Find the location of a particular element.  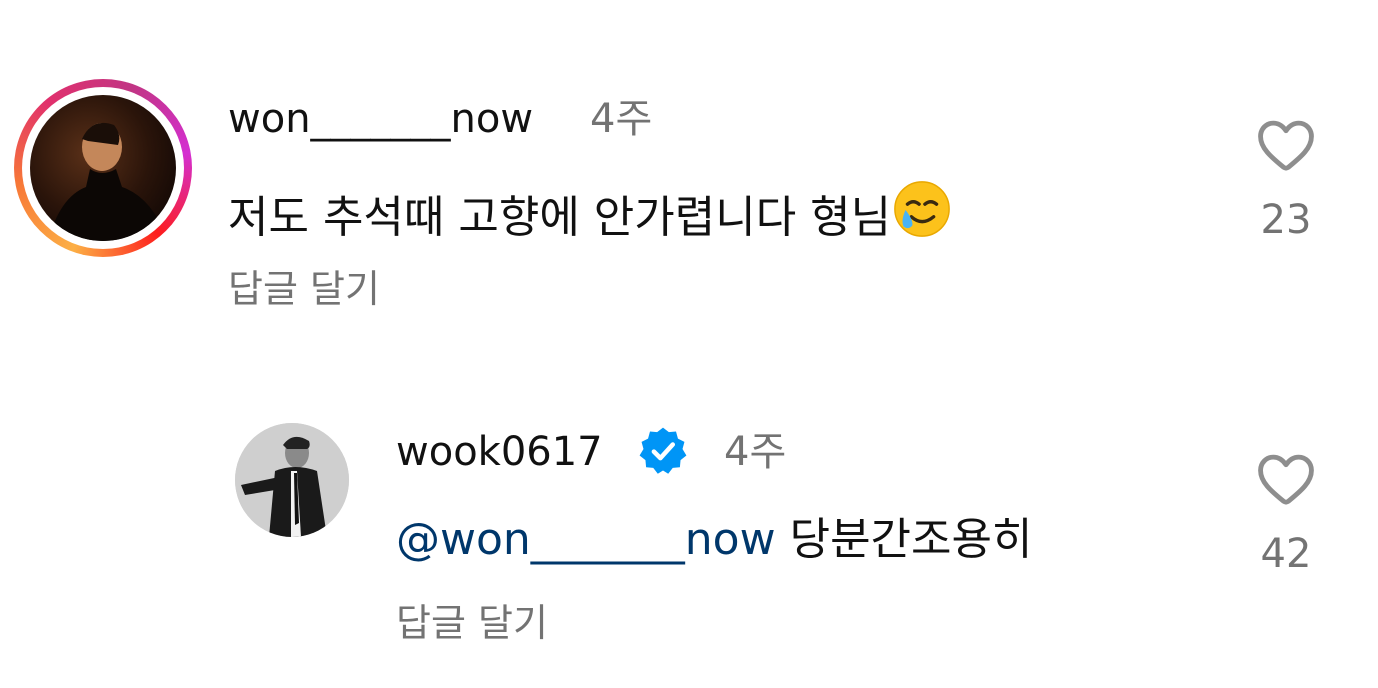

smiling-face-with-tear-icon is located at coordinates (922, 209).